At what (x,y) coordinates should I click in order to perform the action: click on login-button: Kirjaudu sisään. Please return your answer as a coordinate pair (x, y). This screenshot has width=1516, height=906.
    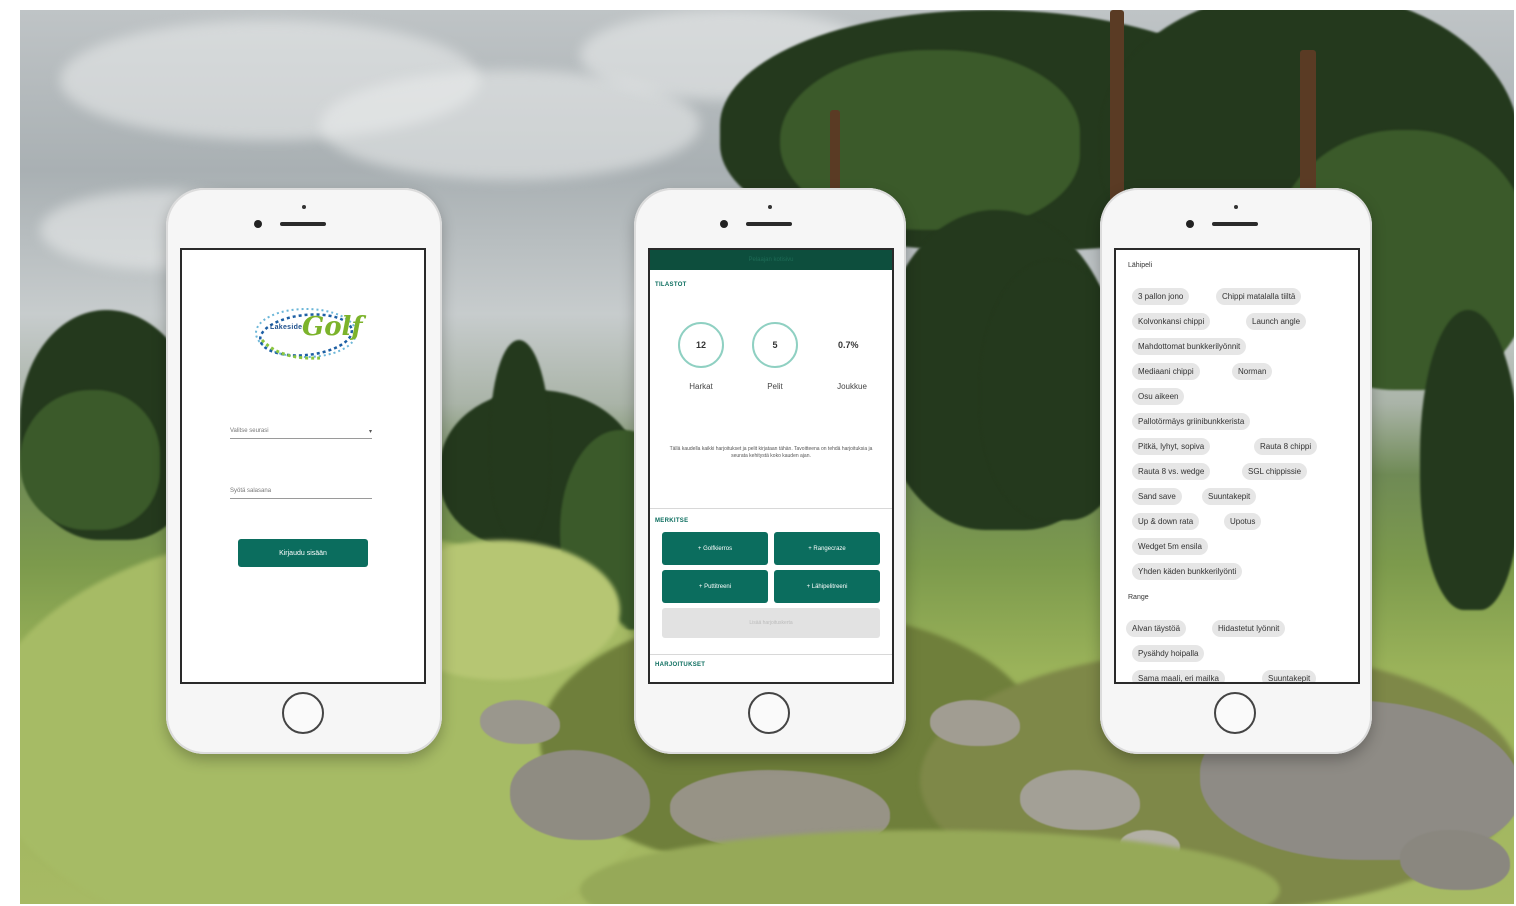
    Looking at the image, I should click on (303, 553).